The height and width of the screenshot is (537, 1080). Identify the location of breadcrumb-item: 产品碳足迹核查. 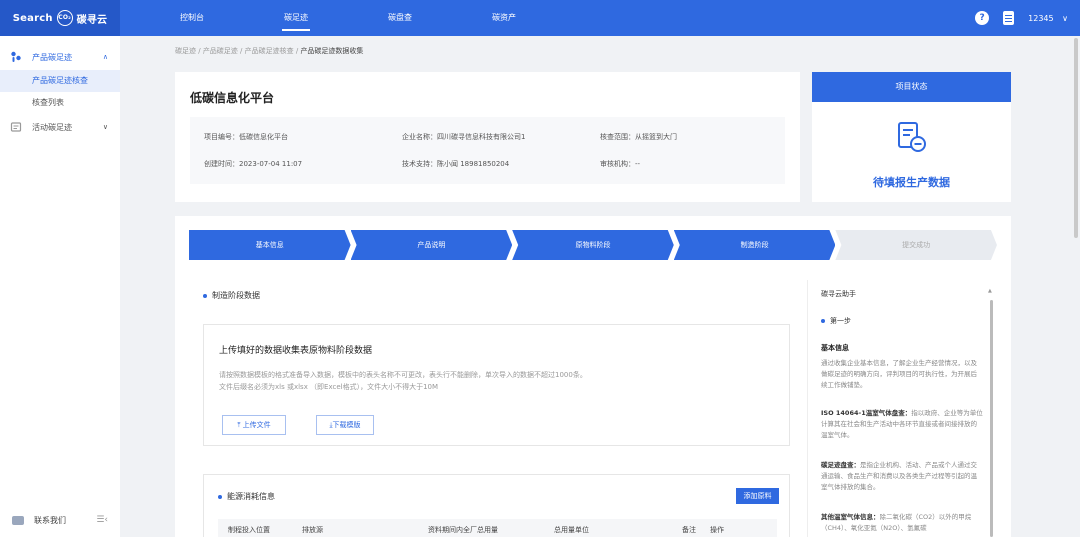
(269, 51).